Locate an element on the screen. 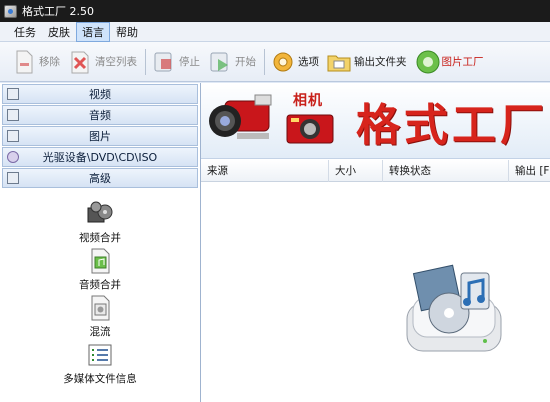 This screenshot has height=402, width=550. column-status: 转换状态 is located at coordinates (446, 170).